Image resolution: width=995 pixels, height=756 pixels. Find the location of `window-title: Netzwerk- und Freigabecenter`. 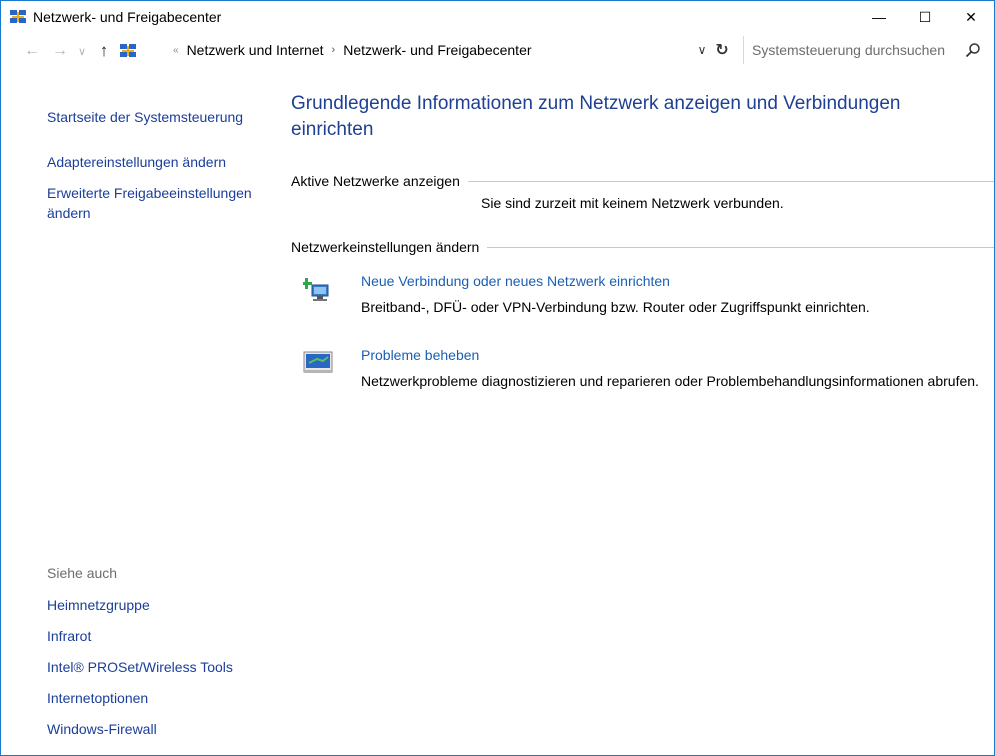

window-title: Netzwerk- und Freigabecenter is located at coordinates (127, 17).